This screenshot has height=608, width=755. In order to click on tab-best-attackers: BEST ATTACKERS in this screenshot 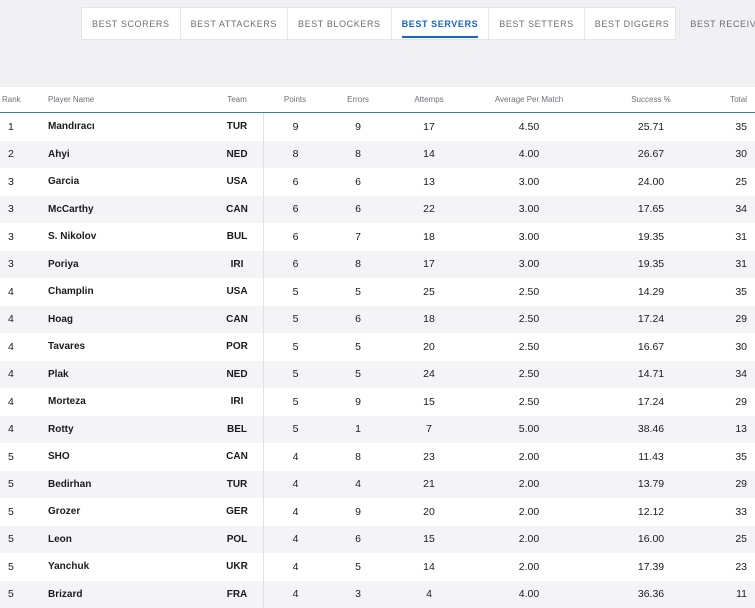, I will do `click(234, 23)`.